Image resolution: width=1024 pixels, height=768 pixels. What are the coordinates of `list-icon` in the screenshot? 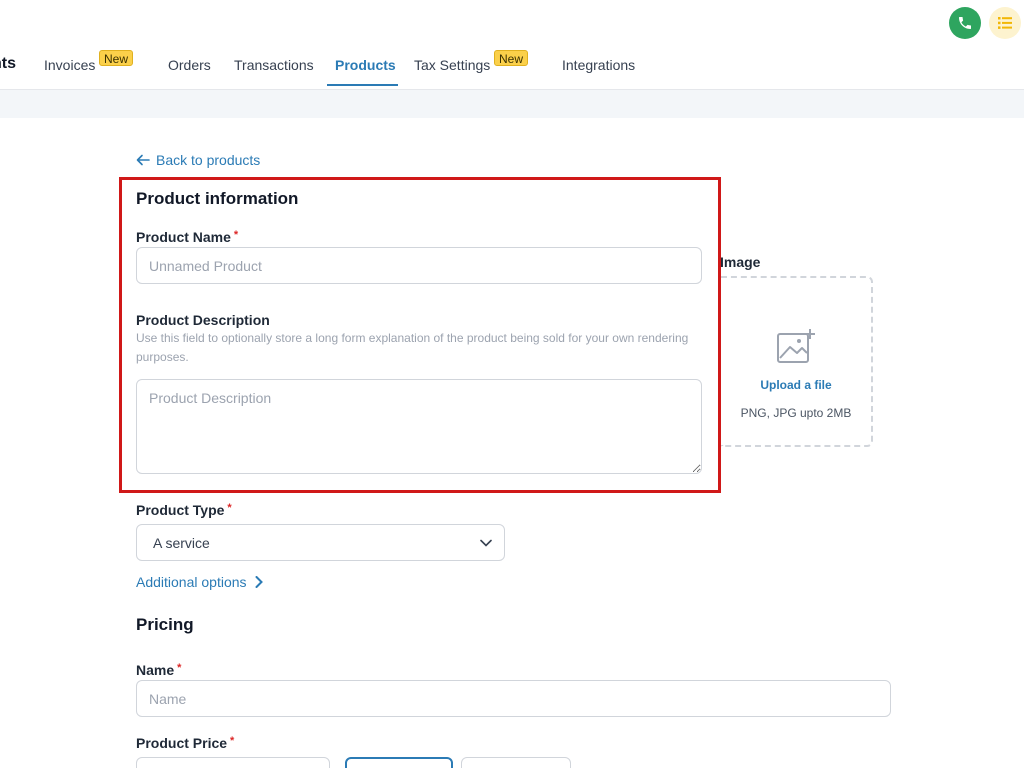 It's located at (1005, 23).